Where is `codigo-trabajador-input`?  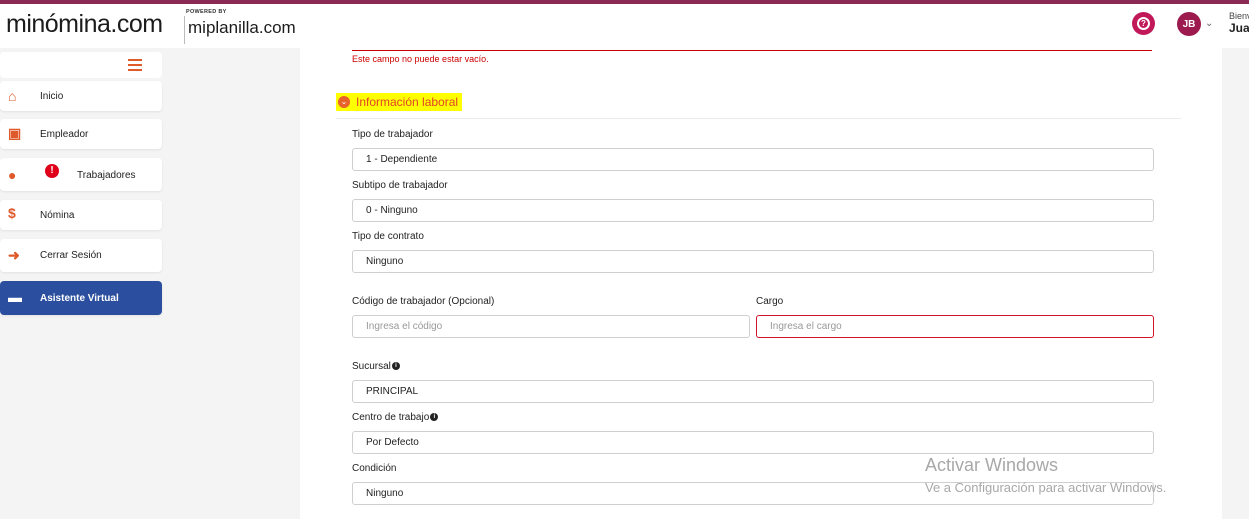 codigo-trabajador-input is located at coordinates (551, 326).